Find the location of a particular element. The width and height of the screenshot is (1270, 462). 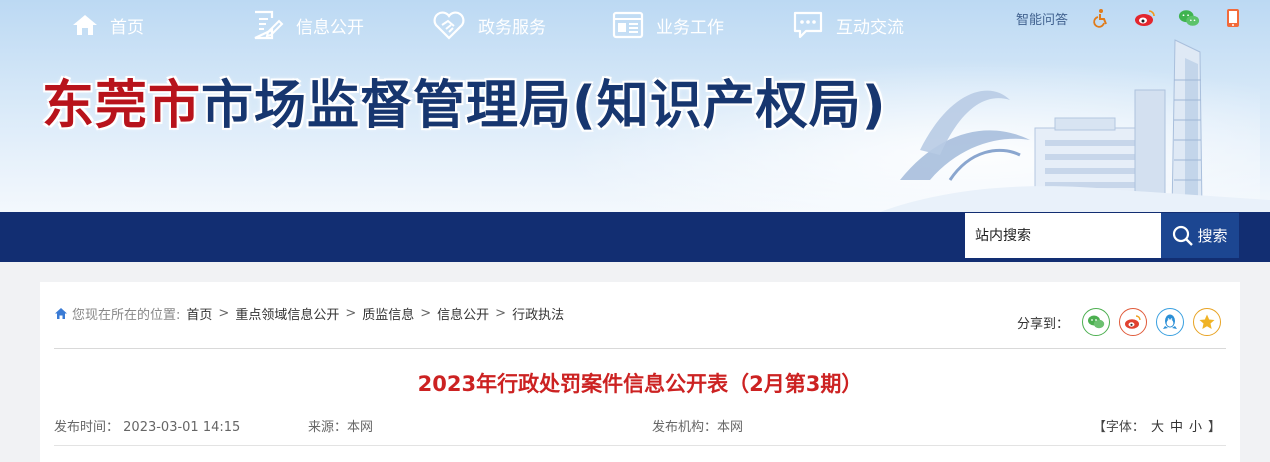

font-size-label: 【字体： is located at coordinates (1118, 427).